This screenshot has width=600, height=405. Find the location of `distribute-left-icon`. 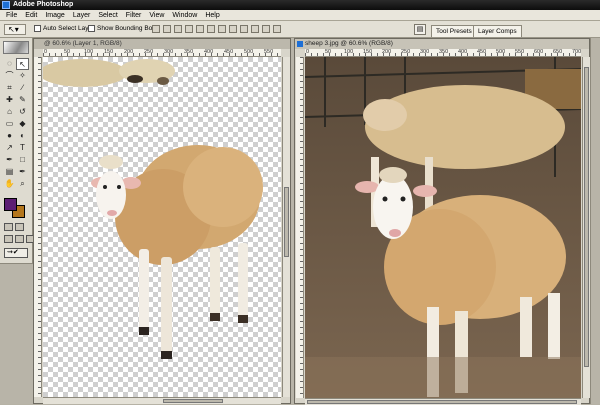

distribute-left-icon is located at coordinates (255, 29).